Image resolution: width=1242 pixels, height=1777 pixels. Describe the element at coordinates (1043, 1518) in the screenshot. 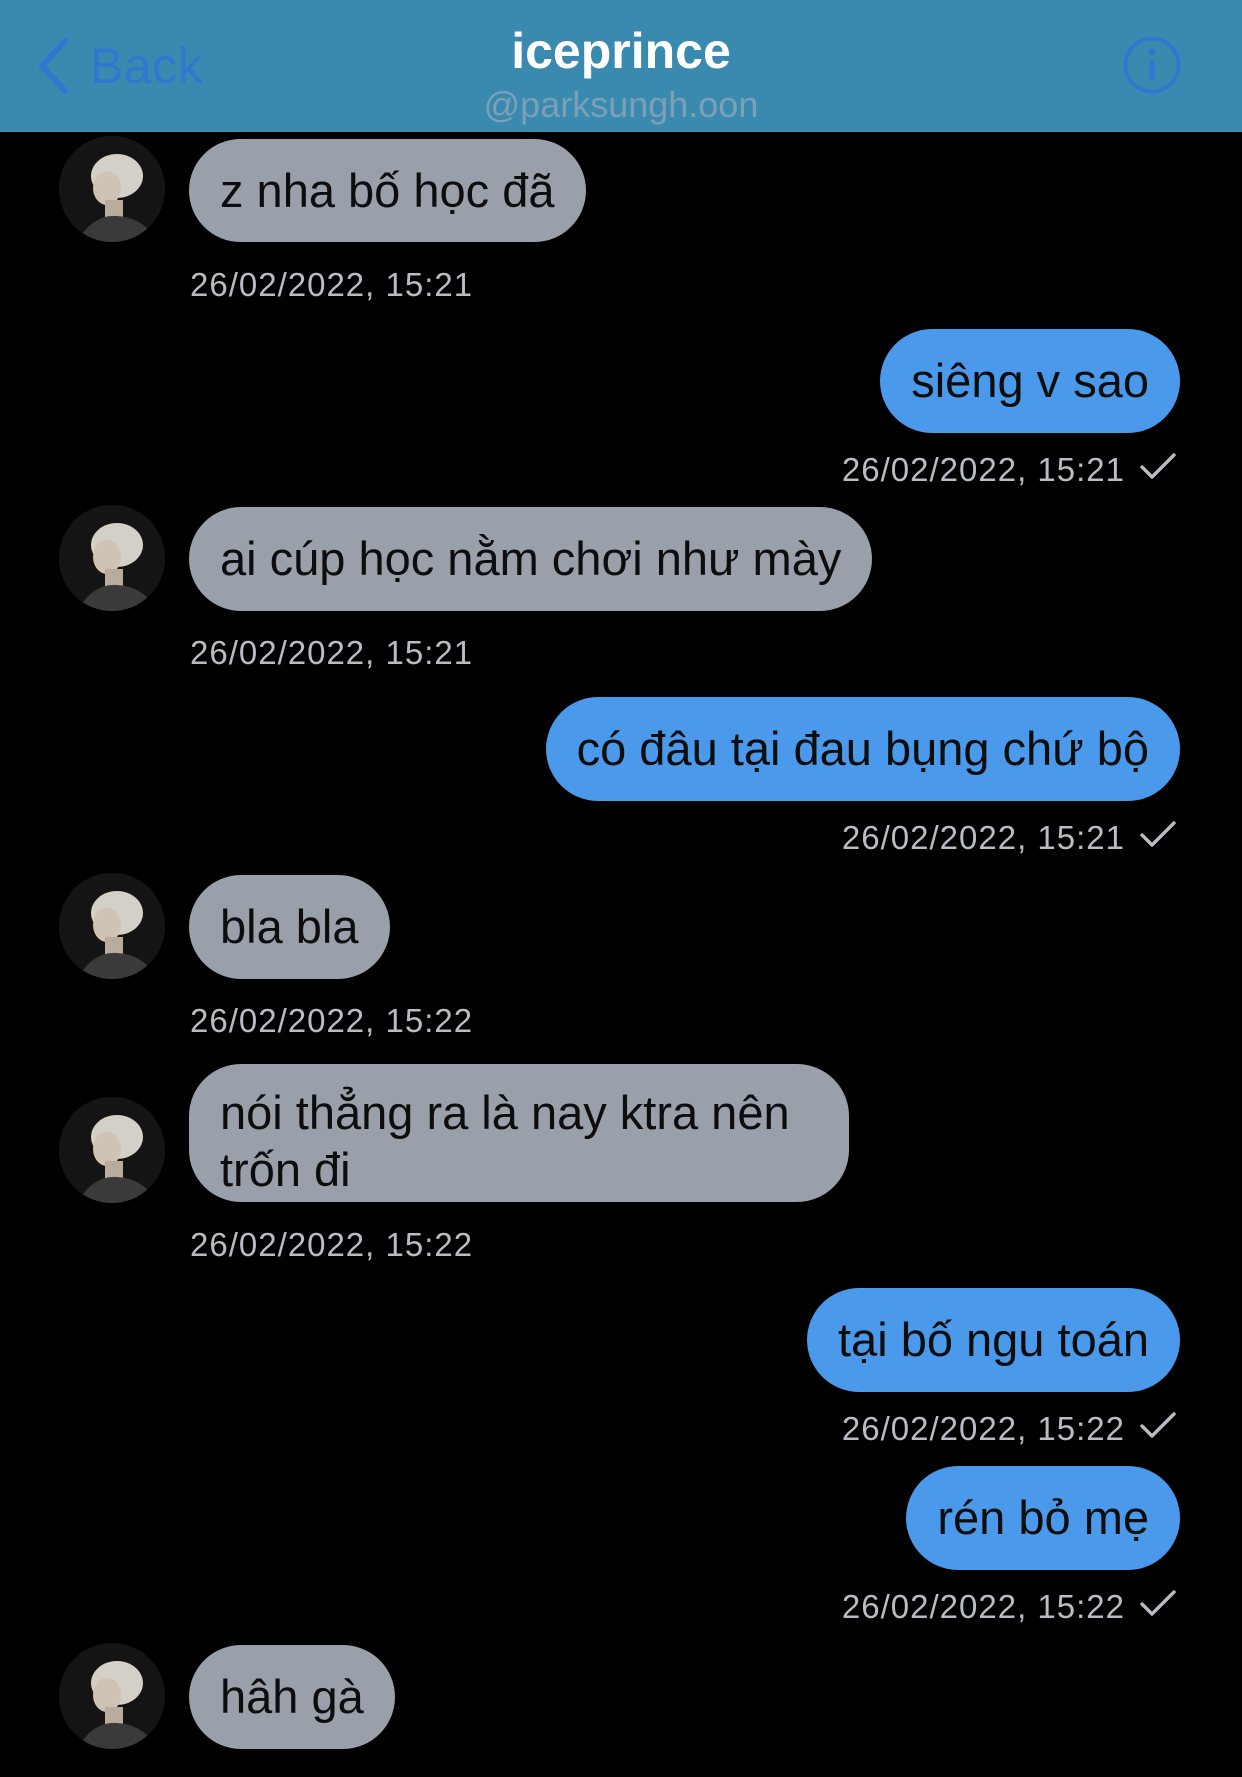

I see `message-bubble: rén bỏ mẹ` at that location.